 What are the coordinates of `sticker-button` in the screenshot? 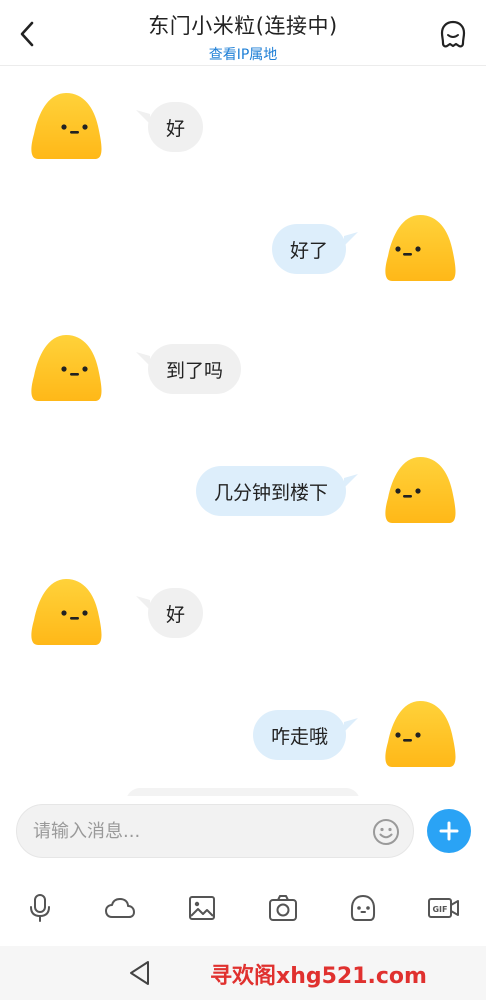 It's located at (363, 908).